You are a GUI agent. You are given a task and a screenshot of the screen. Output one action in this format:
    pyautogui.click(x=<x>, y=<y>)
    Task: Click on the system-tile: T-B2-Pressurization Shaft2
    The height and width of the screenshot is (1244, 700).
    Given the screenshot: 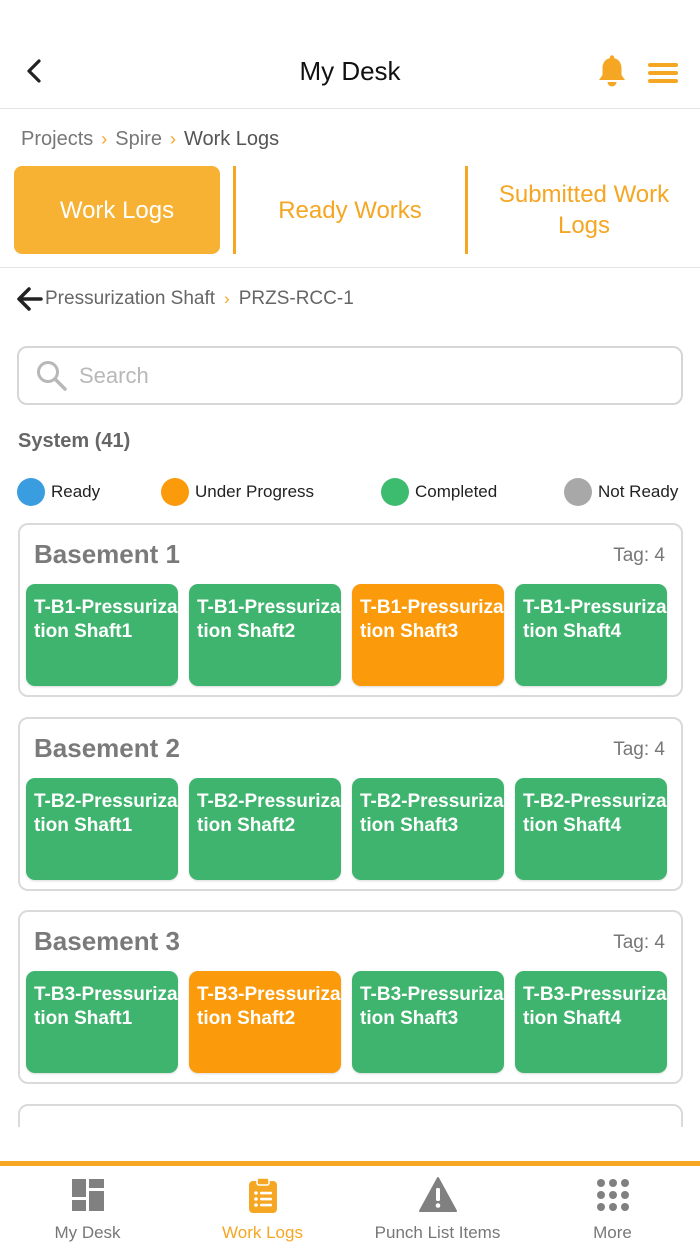 What is the action you would take?
    pyautogui.click(x=265, y=829)
    